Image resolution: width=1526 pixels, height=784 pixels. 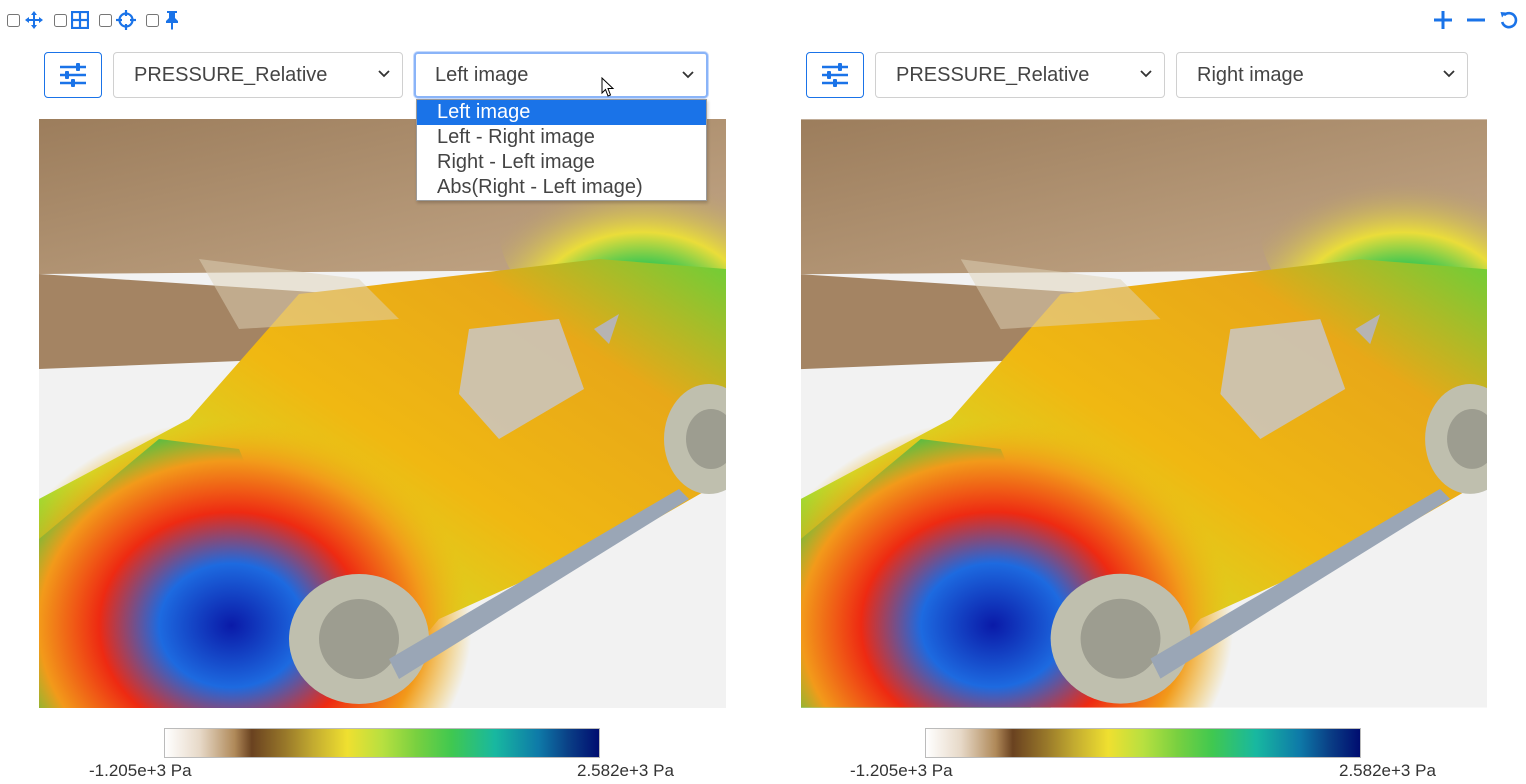 I want to click on grid-icon, so click(x=80, y=20).